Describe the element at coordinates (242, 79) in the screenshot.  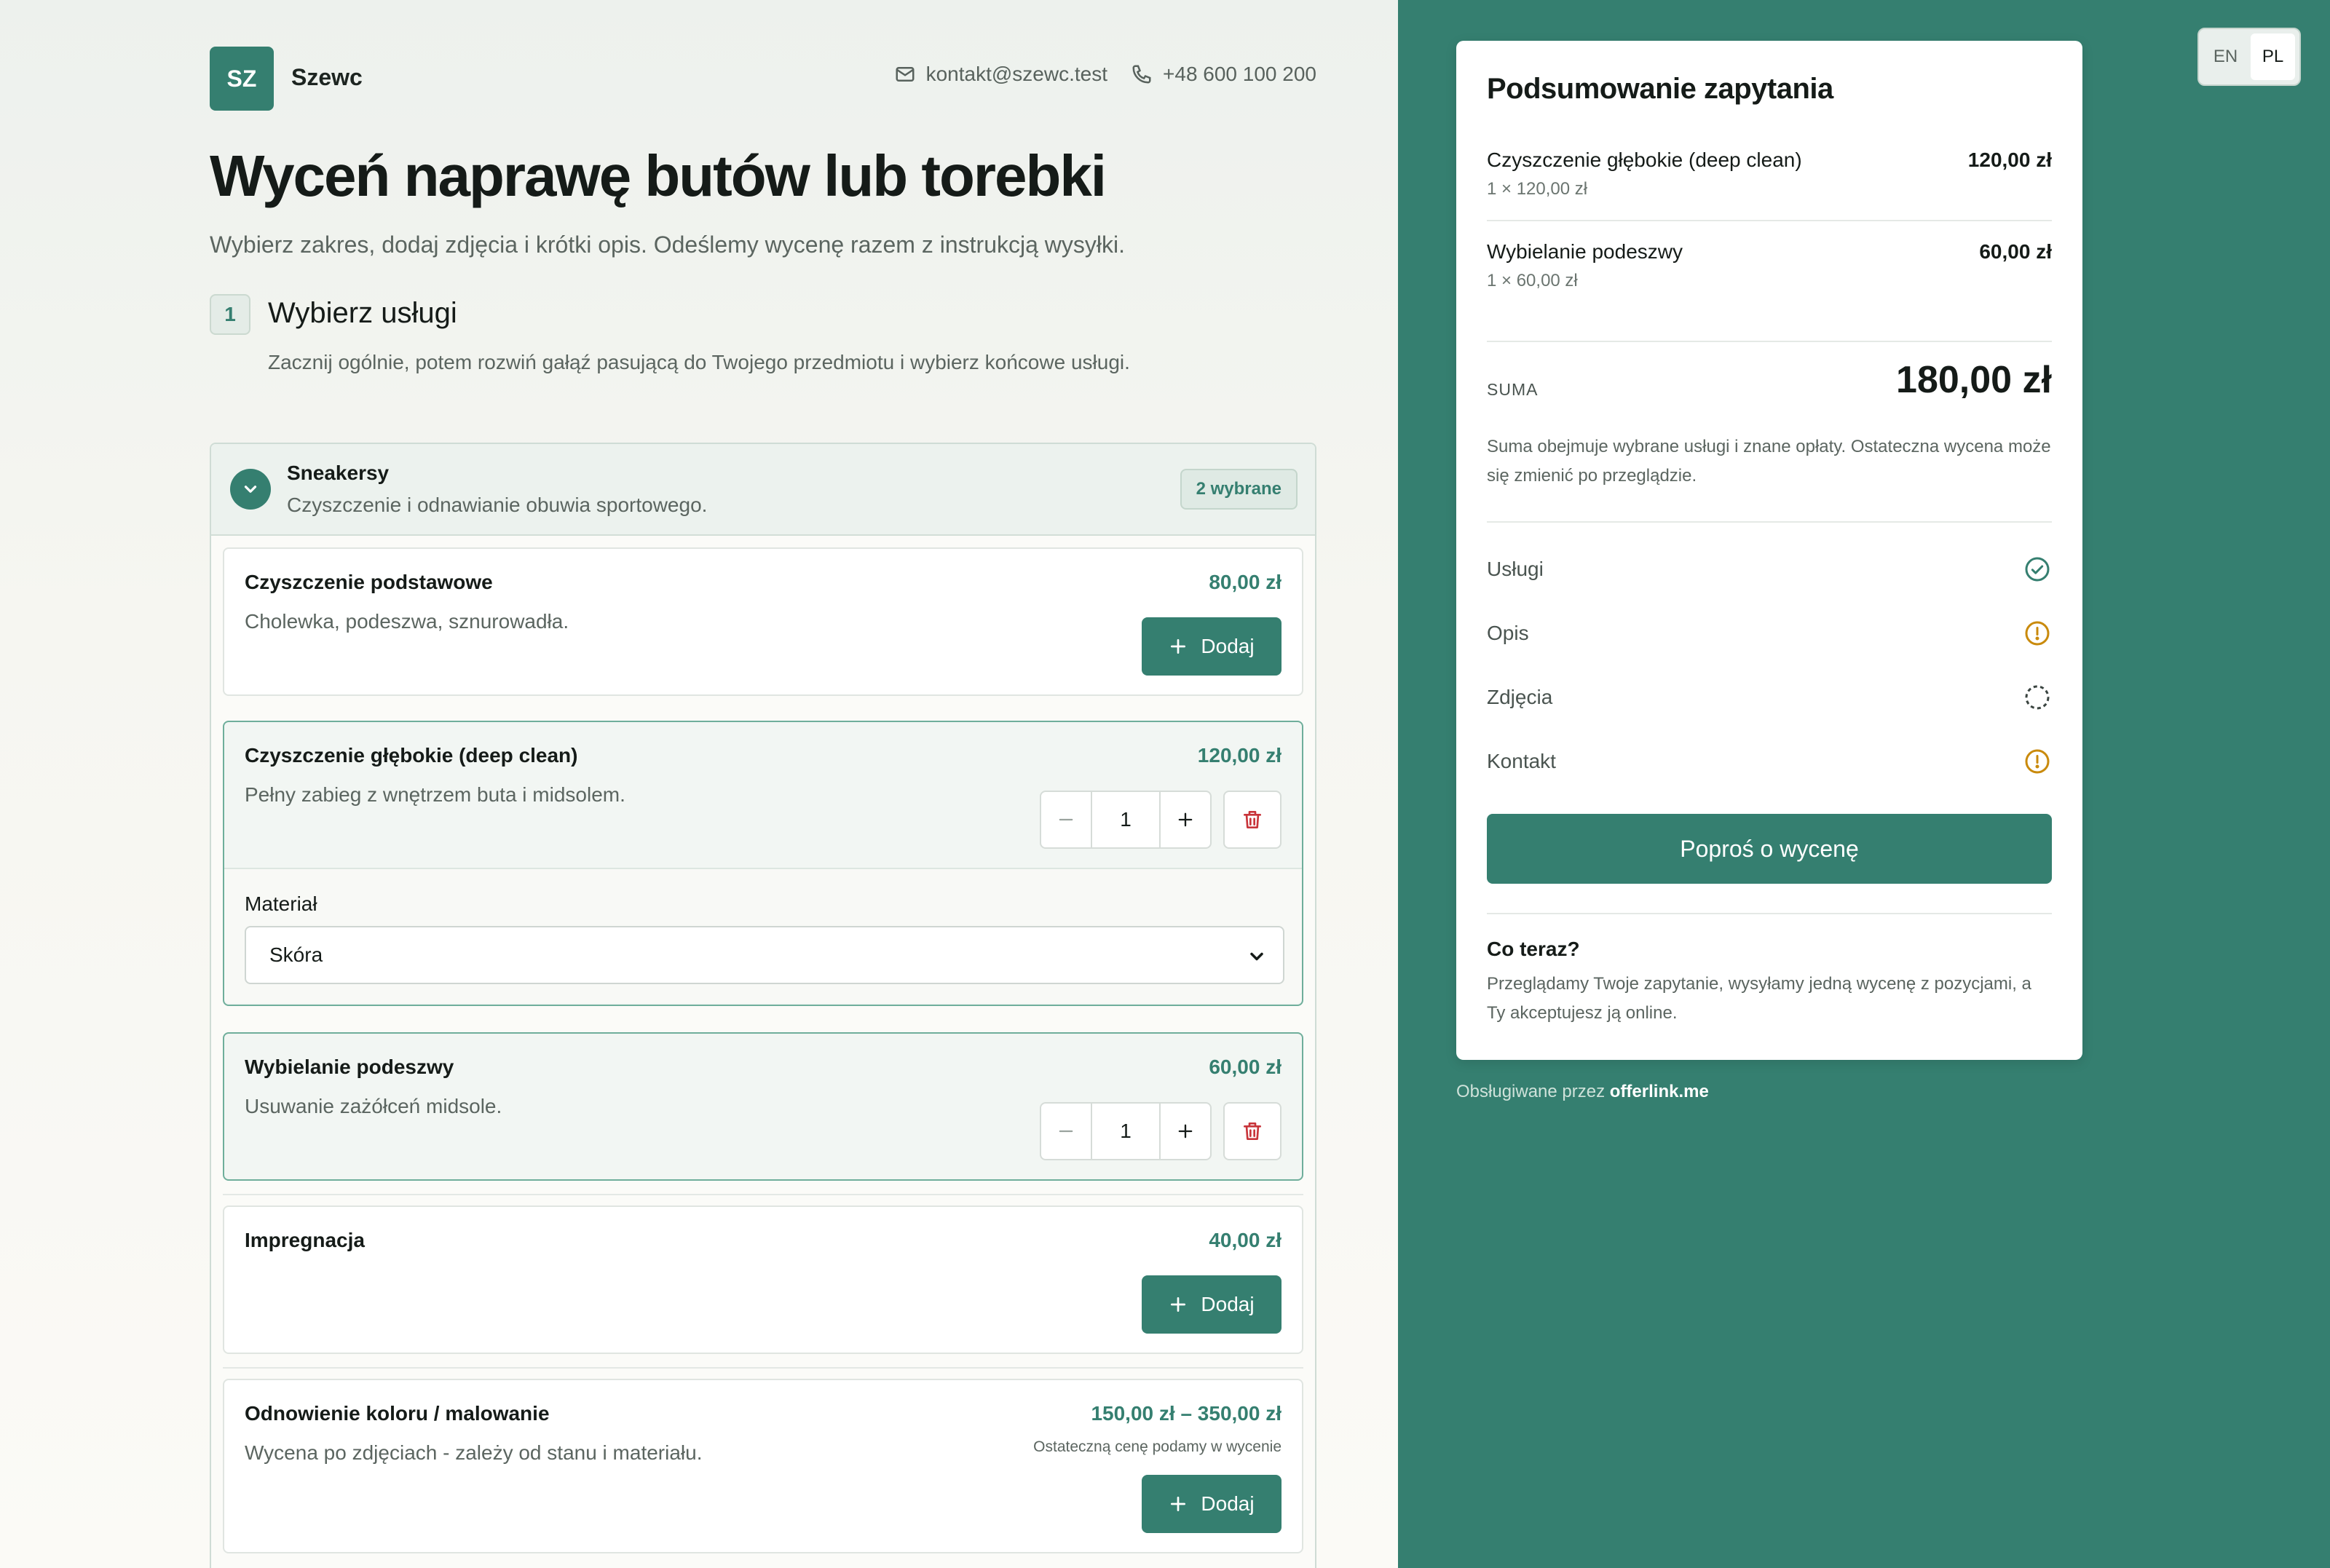
I see `logo: SZ` at that location.